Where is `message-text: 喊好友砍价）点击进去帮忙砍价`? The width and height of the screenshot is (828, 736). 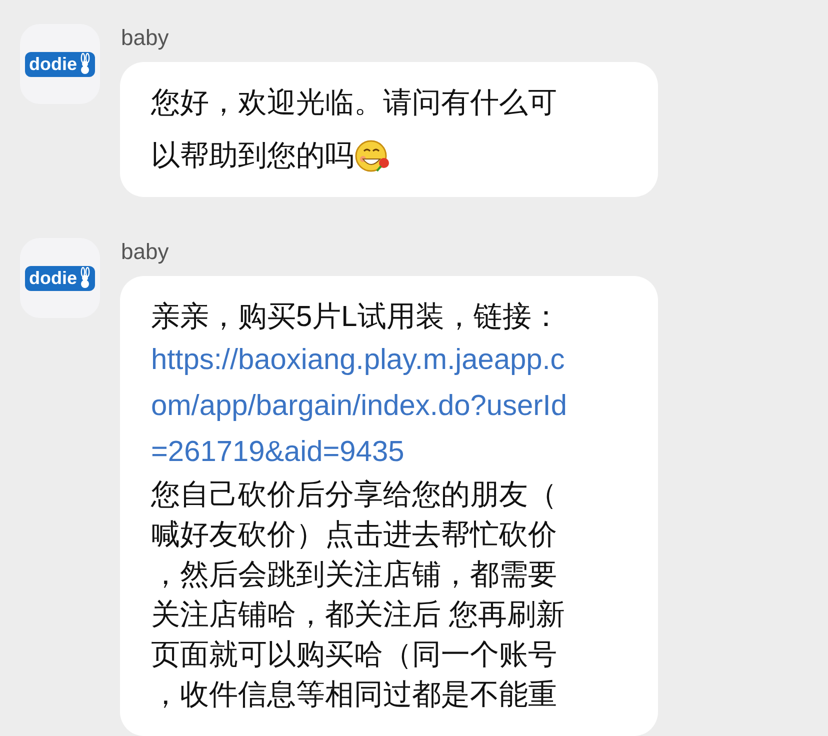
message-text: 喊好友砍价）点击进去帮忙砍价 is located at coordinates (354, 535).